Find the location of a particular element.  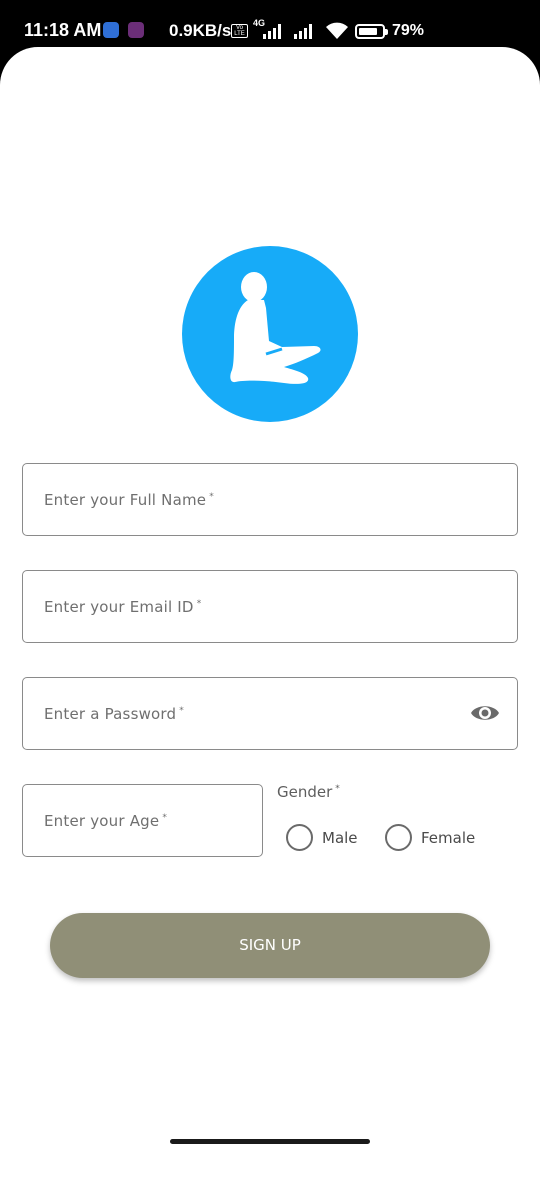

age-field: Enter your Age * is located at coordinates (142, 820).